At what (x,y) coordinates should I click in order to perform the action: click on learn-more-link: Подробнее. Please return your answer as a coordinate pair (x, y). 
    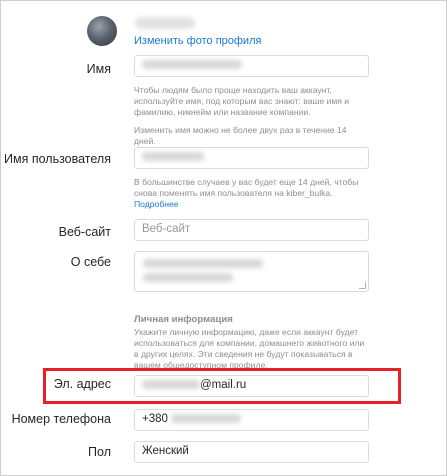
    Looking at the image, I should click on (156, 204).